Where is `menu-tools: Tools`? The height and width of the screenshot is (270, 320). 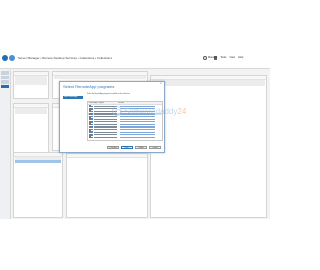
menu-tools: Tools is located at coordinates (223, 57).